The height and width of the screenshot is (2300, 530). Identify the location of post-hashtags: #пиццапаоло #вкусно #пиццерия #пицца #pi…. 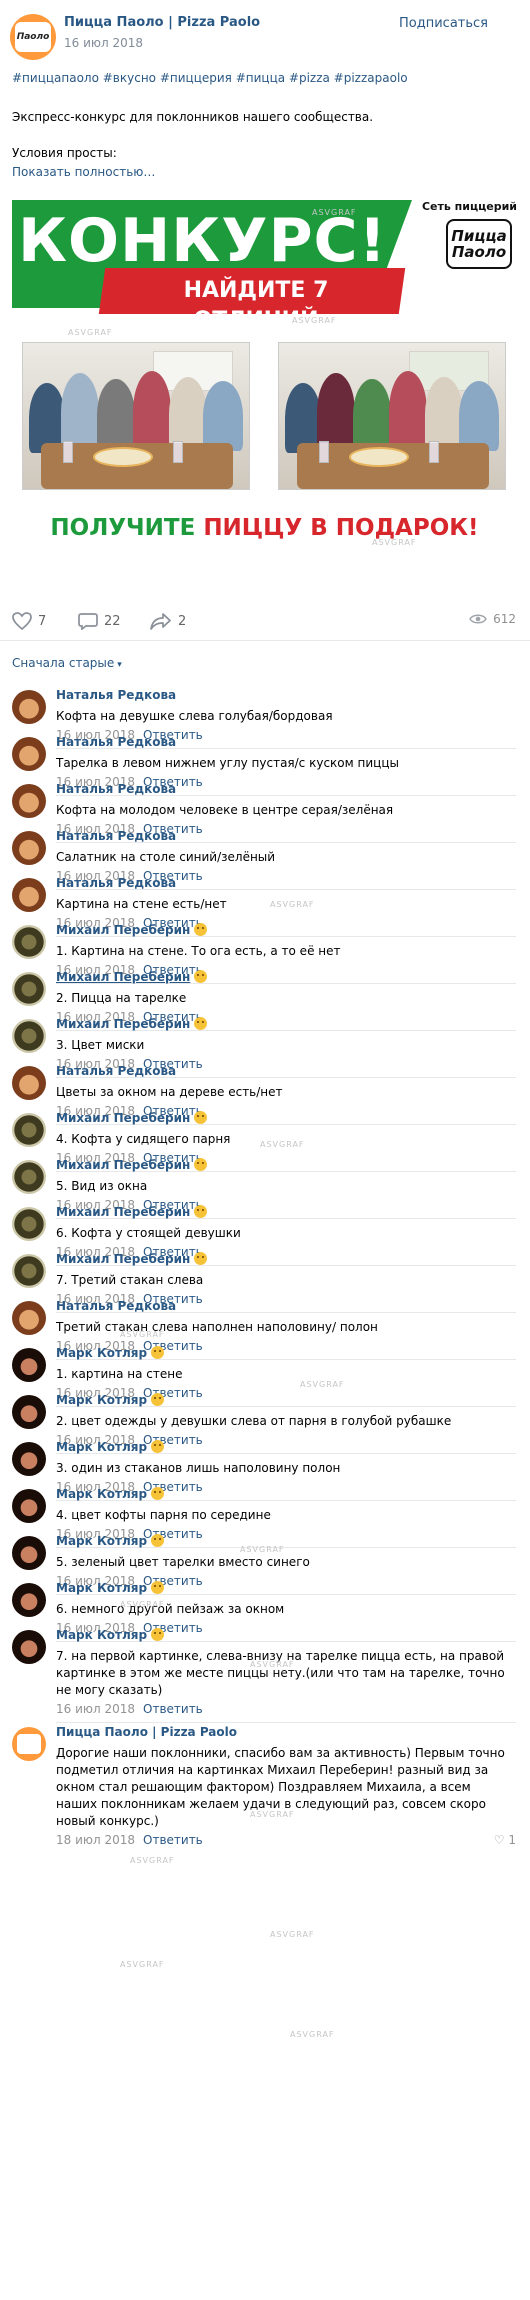
(262, 78).